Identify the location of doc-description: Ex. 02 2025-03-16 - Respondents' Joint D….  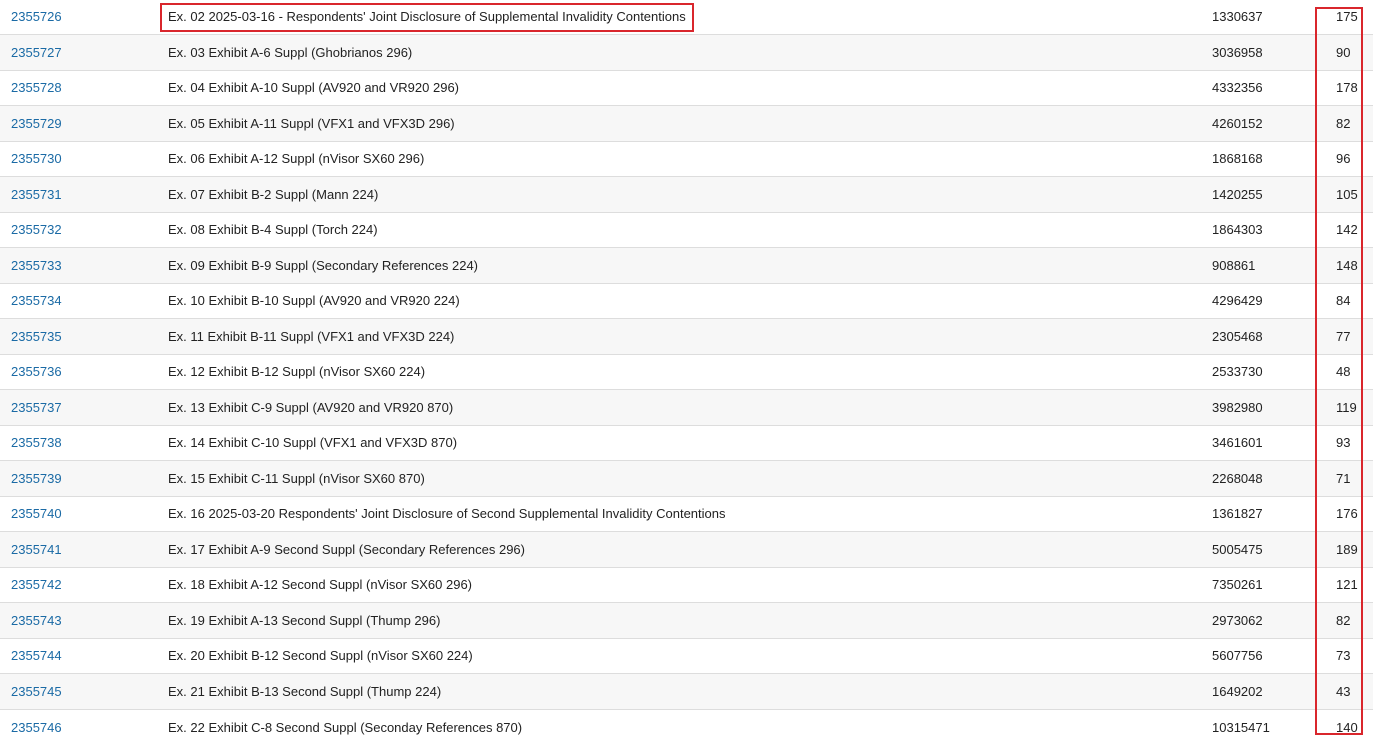
(427, 16).